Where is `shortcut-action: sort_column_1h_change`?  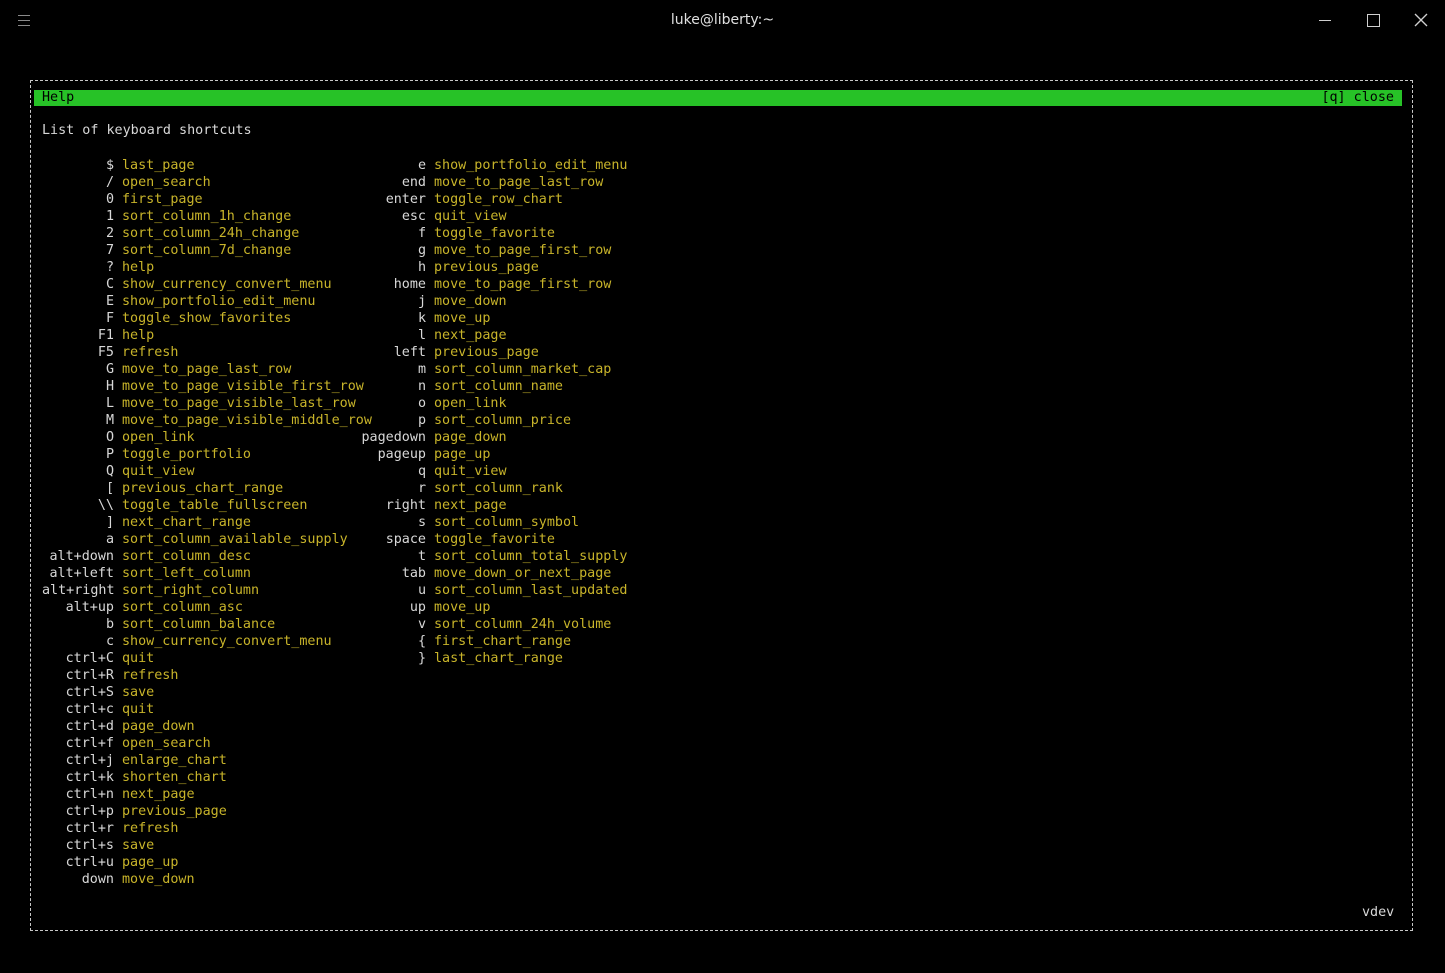 shortcut-action: sort_column_1h_change is located at coordinates (207, 216).